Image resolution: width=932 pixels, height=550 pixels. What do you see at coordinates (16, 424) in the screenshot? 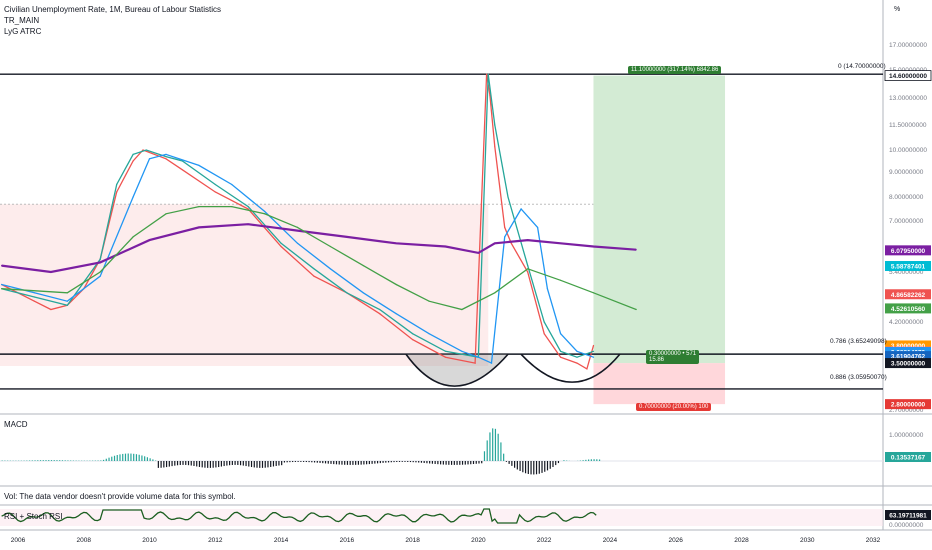
I see `macd-label: MACD` at bounding box center [16, 424].